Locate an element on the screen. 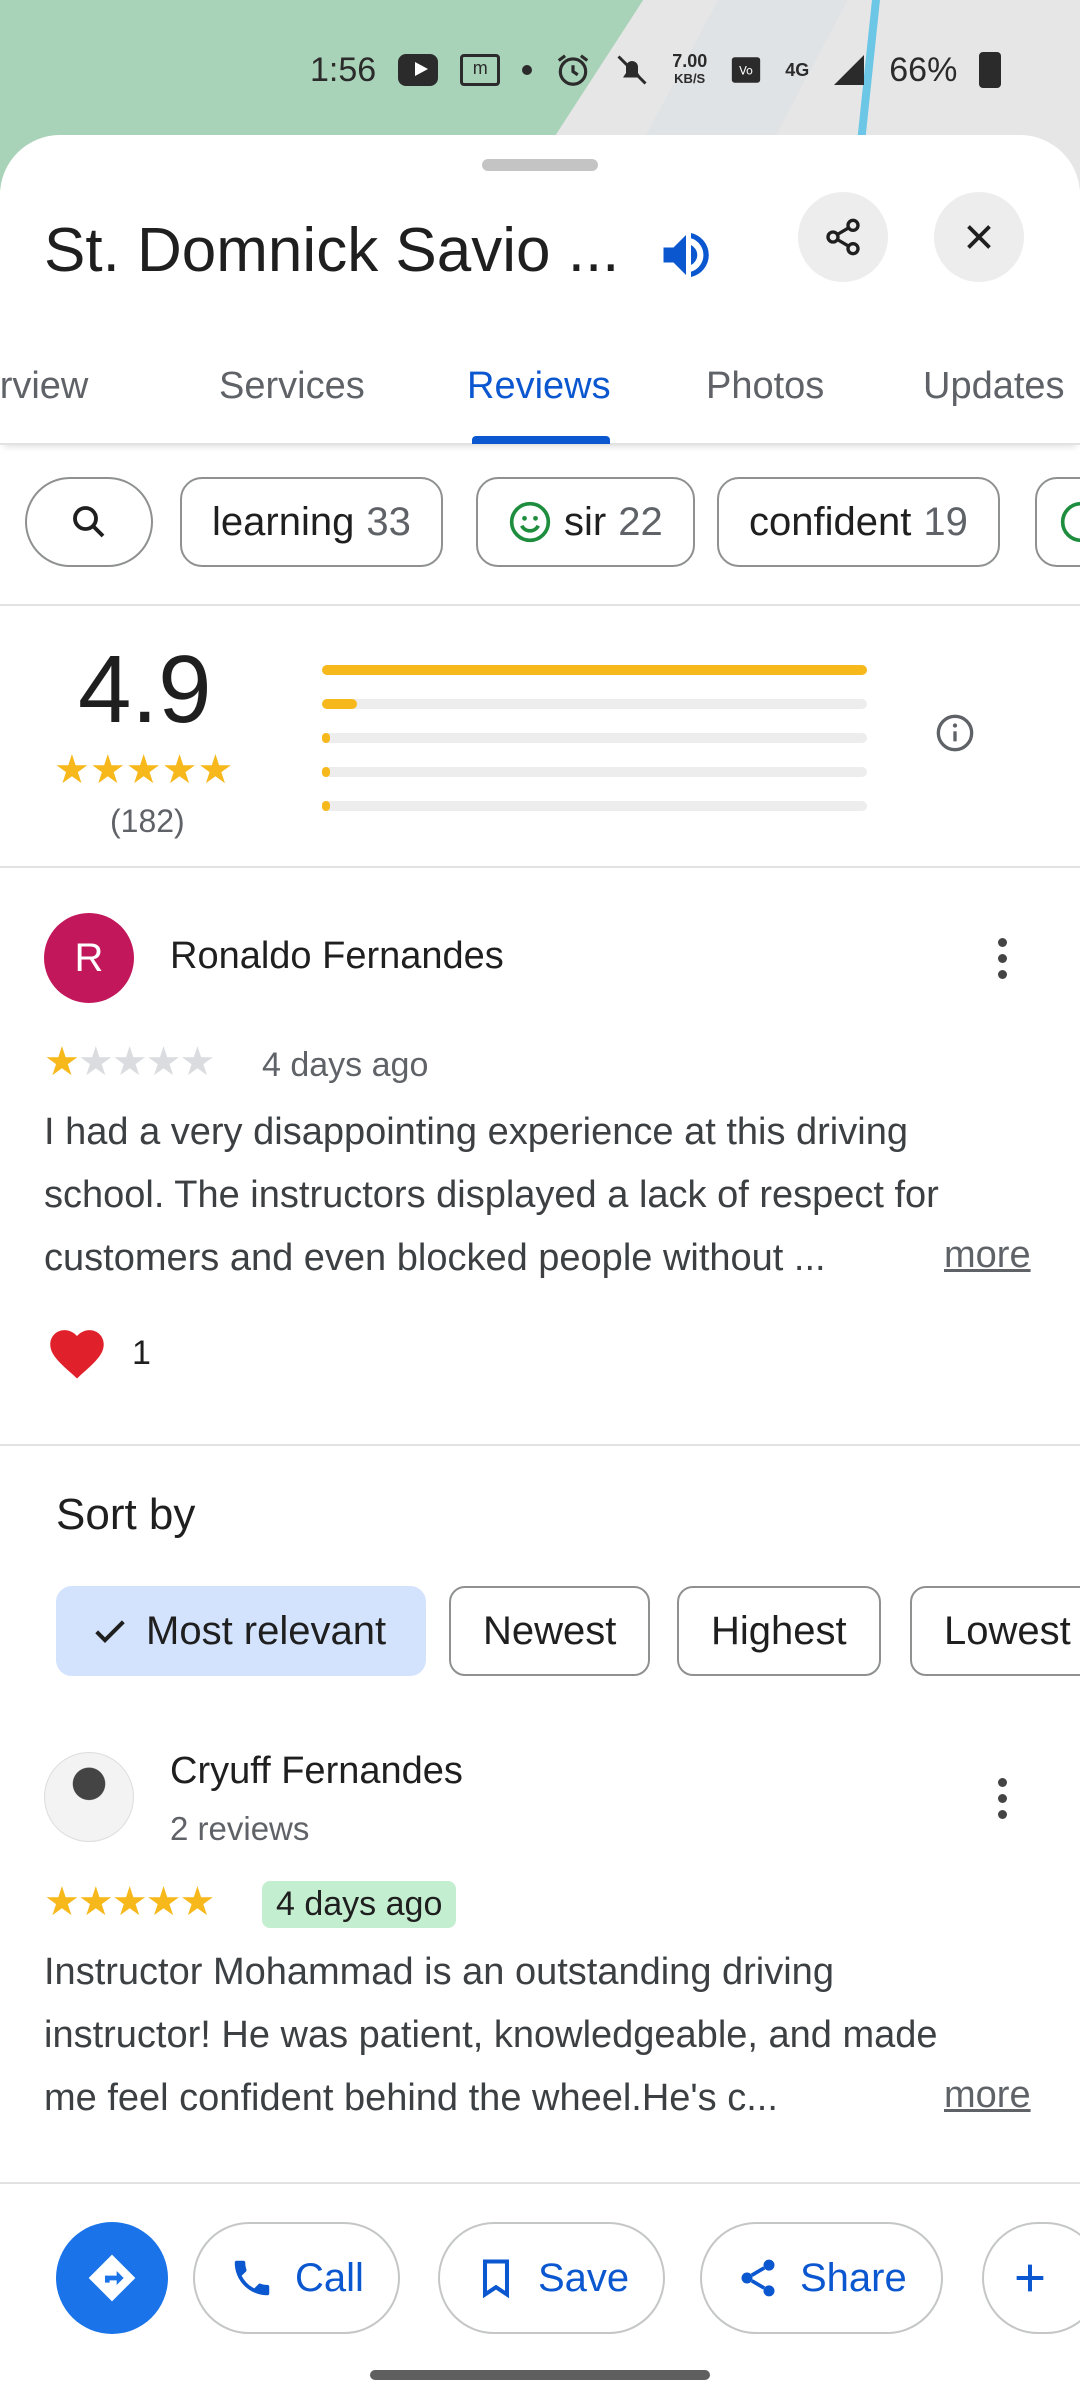  status-bar: 1:56 m 7.00 KB/S Vo 4G 66% is located at coordinates (656, 70).